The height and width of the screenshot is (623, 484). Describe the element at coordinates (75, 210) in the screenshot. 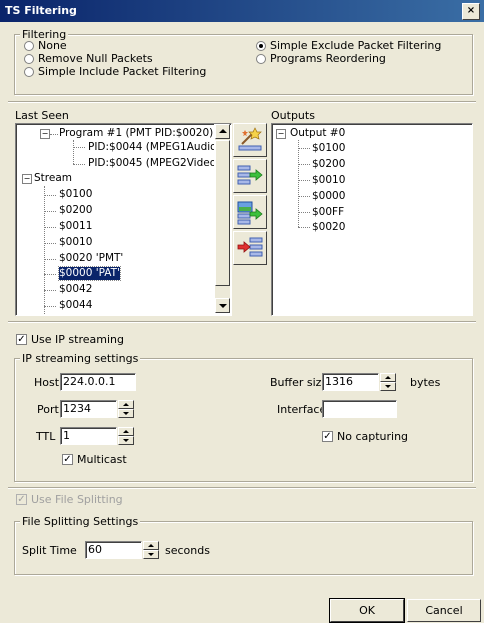

I see `tree-item-0200: $0200` at that location.